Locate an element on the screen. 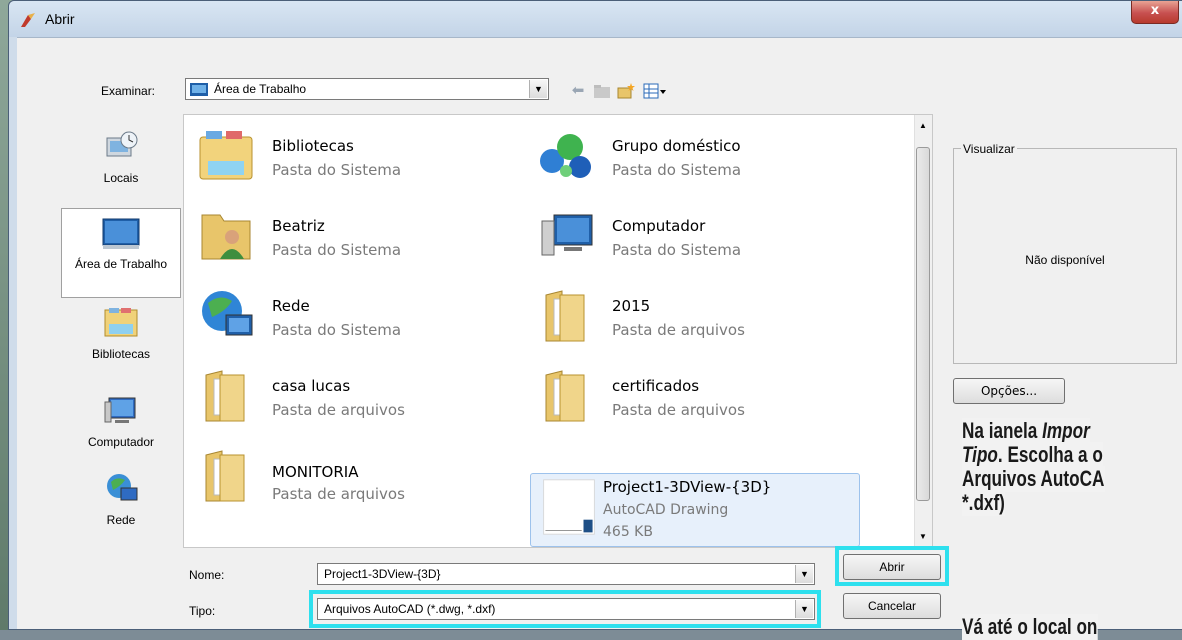  list-item: Beatriz Pasta do Sistema is located at coordinates (353, 236).